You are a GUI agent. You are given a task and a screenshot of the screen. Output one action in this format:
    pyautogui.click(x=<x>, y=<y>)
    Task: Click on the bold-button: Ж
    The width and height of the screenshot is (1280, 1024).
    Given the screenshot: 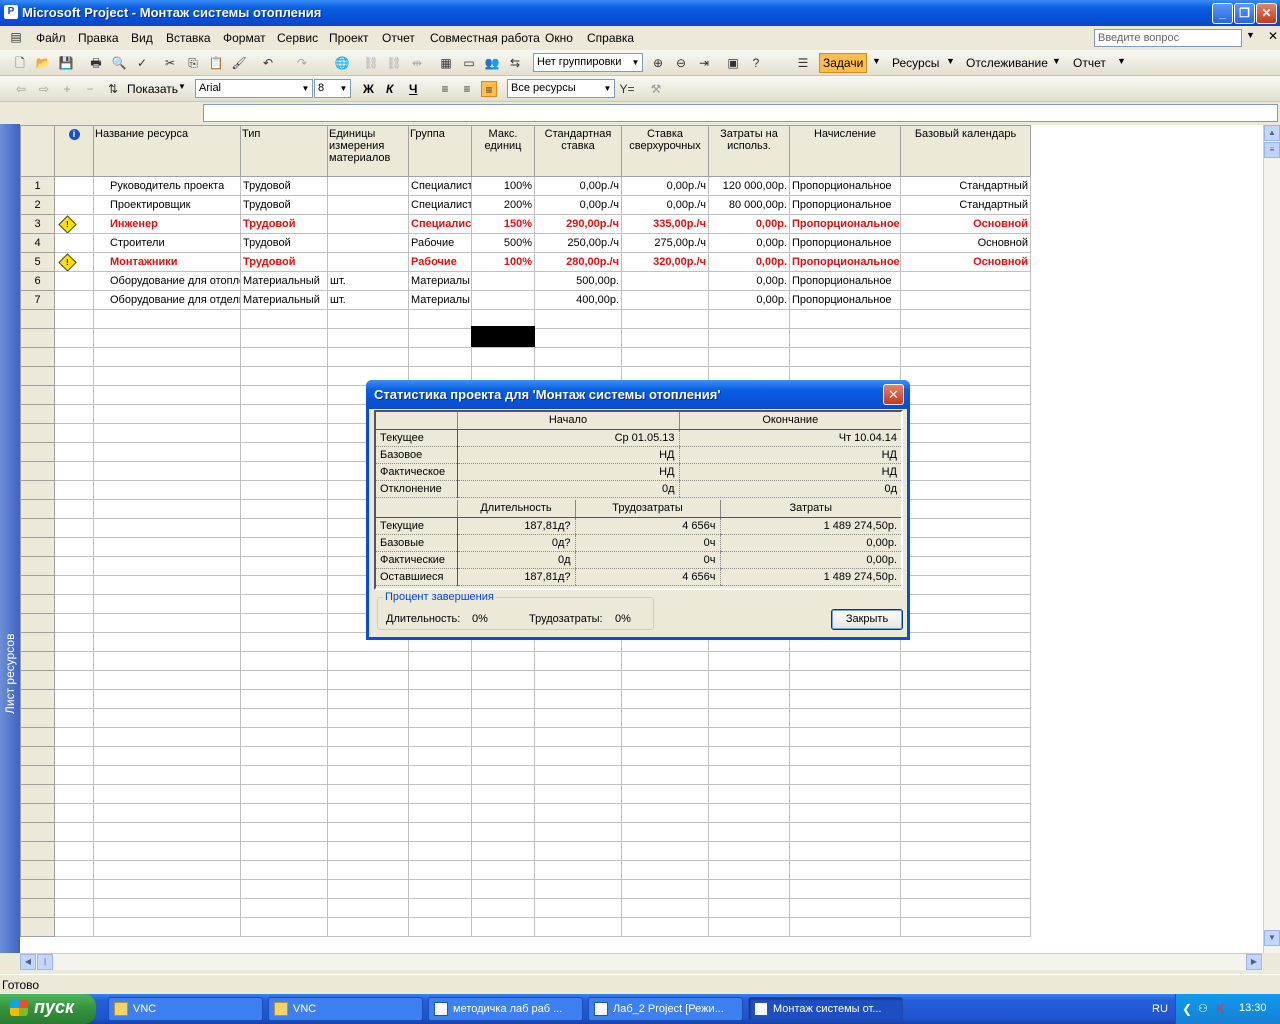 What is the action you would take?
    pyautogui.click(x=368, y=89)
    